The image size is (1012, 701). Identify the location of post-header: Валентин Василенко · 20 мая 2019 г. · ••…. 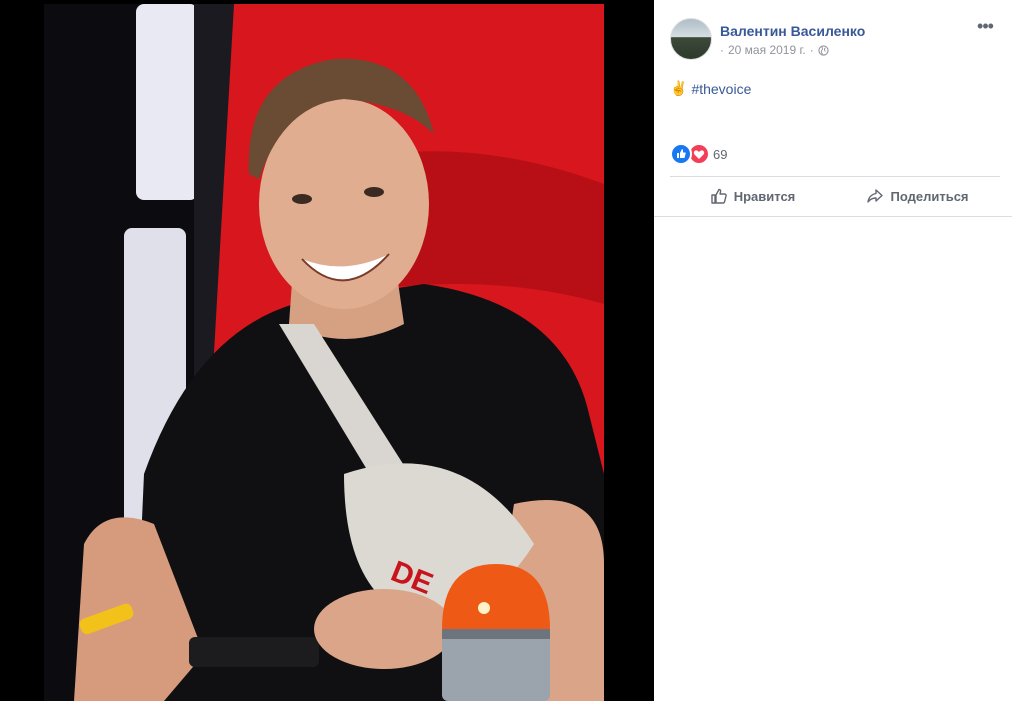
(835, 39).